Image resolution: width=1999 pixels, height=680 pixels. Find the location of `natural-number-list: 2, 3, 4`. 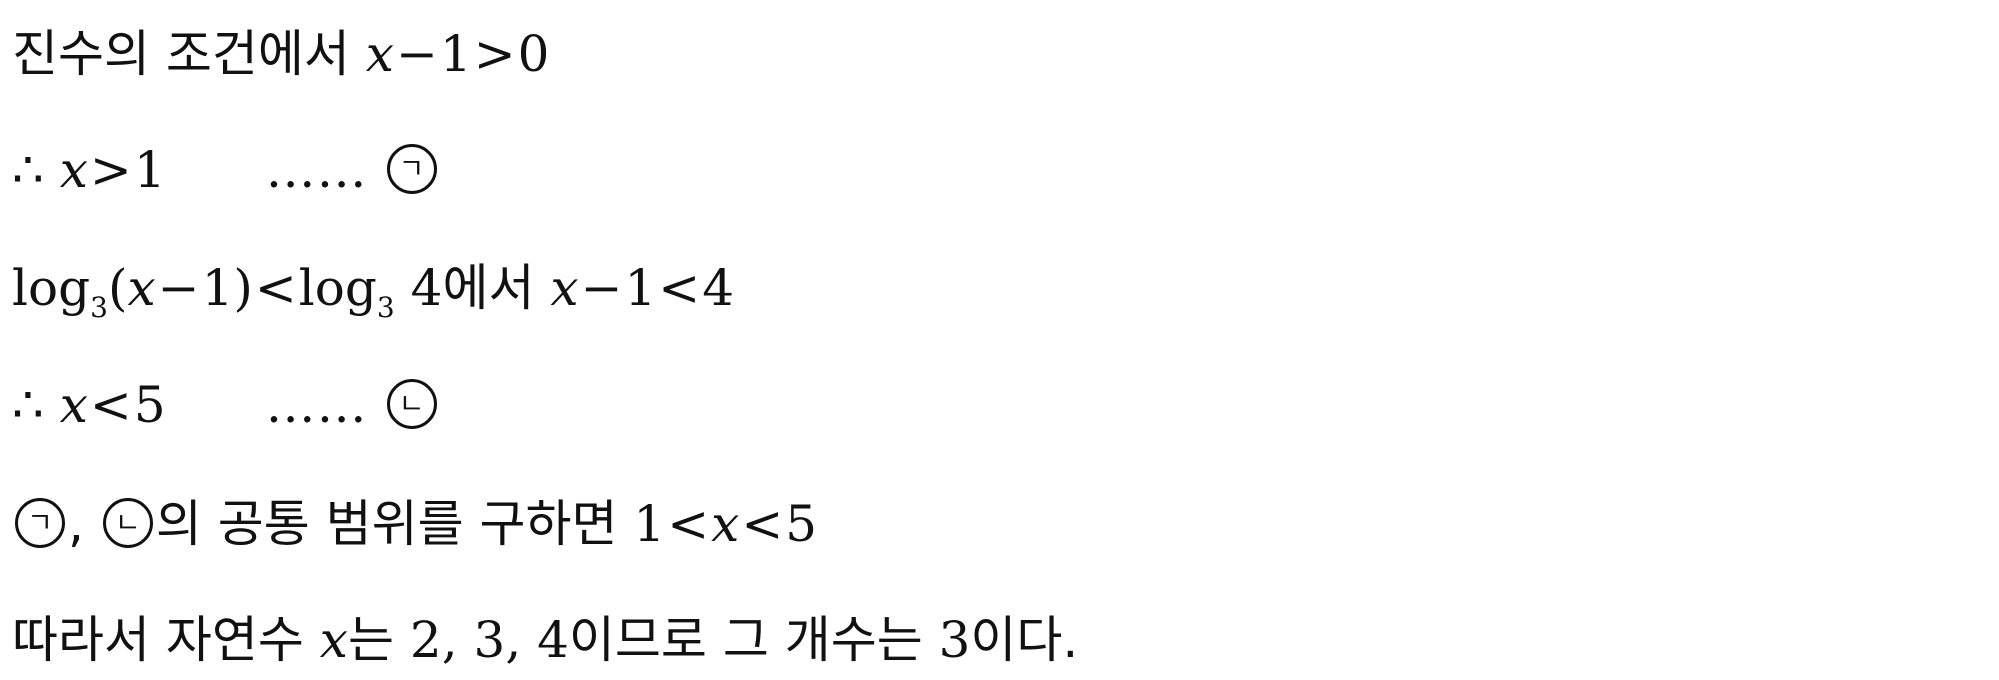

natural-number-list: 2, 3, 4 is located at coordinates (489, 640).